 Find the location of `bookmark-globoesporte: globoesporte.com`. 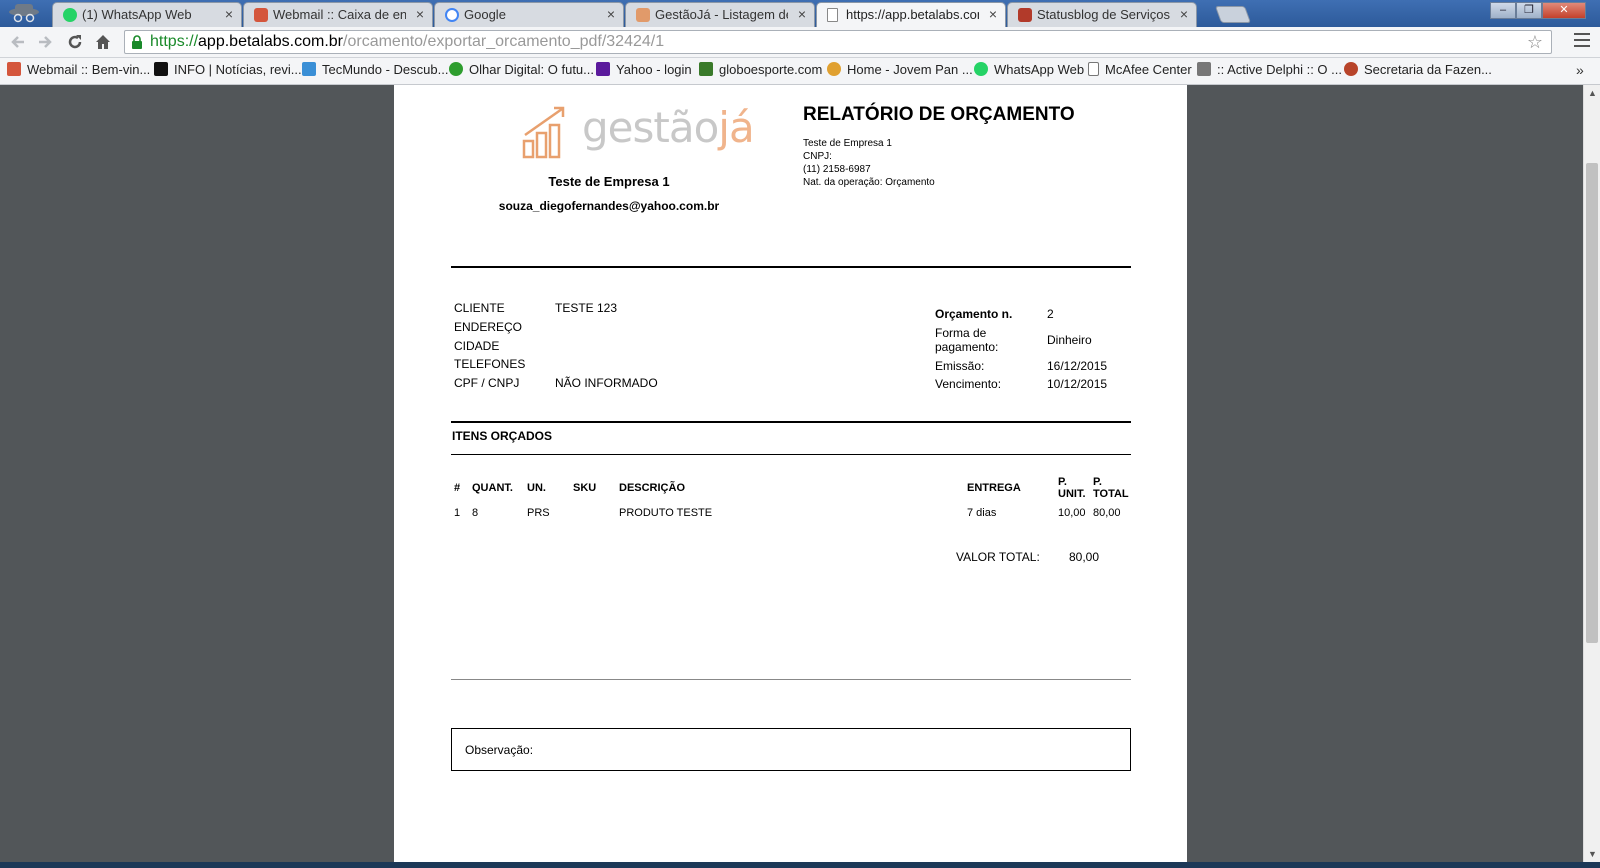

bookmark-globoesporte: globoesporte.com is located at coordinates (760, 71).